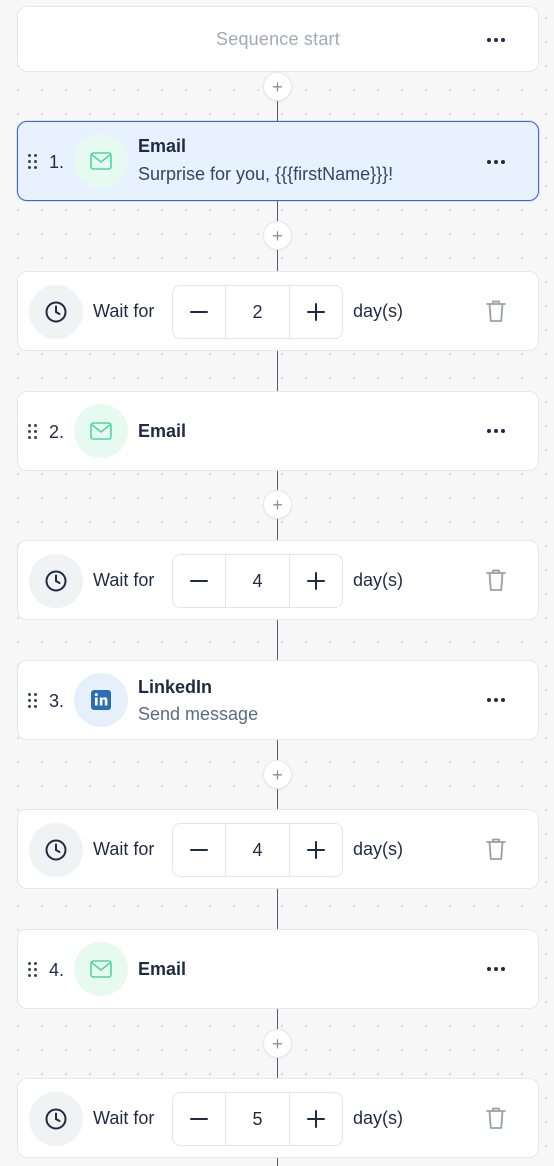  I want to click on linkedin-icon, so click(101, 700).